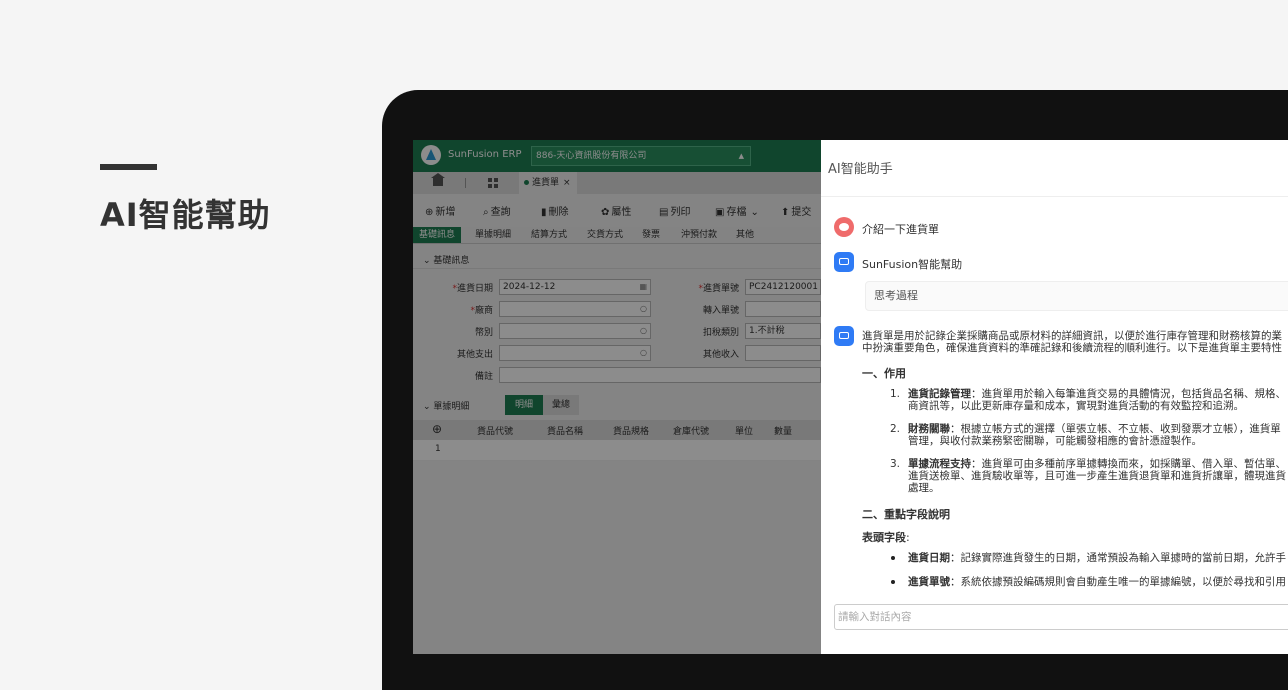 The image size is (1288, 690). I want to click on item-text: 處理。, so click(924, 488).